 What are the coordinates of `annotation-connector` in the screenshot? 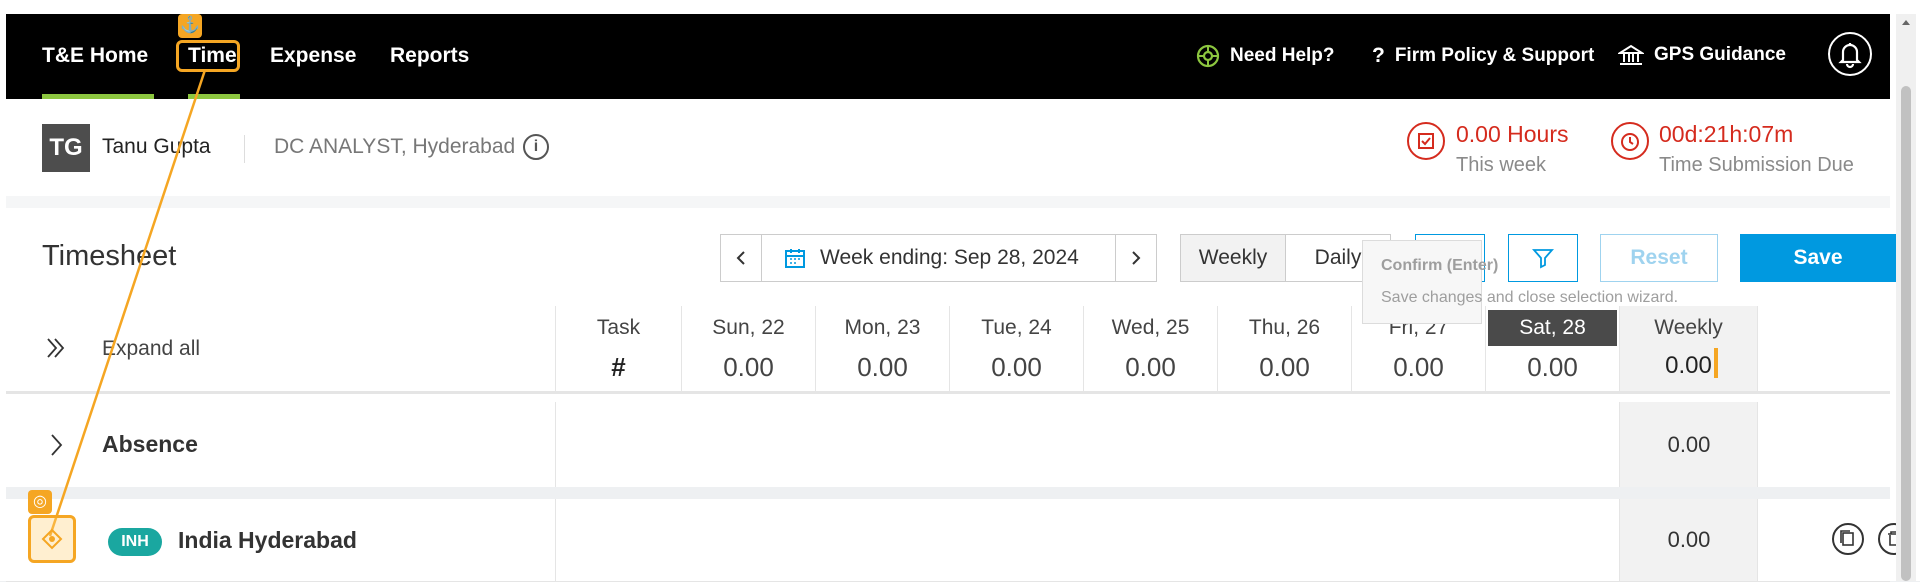 It's located at (127, 303).